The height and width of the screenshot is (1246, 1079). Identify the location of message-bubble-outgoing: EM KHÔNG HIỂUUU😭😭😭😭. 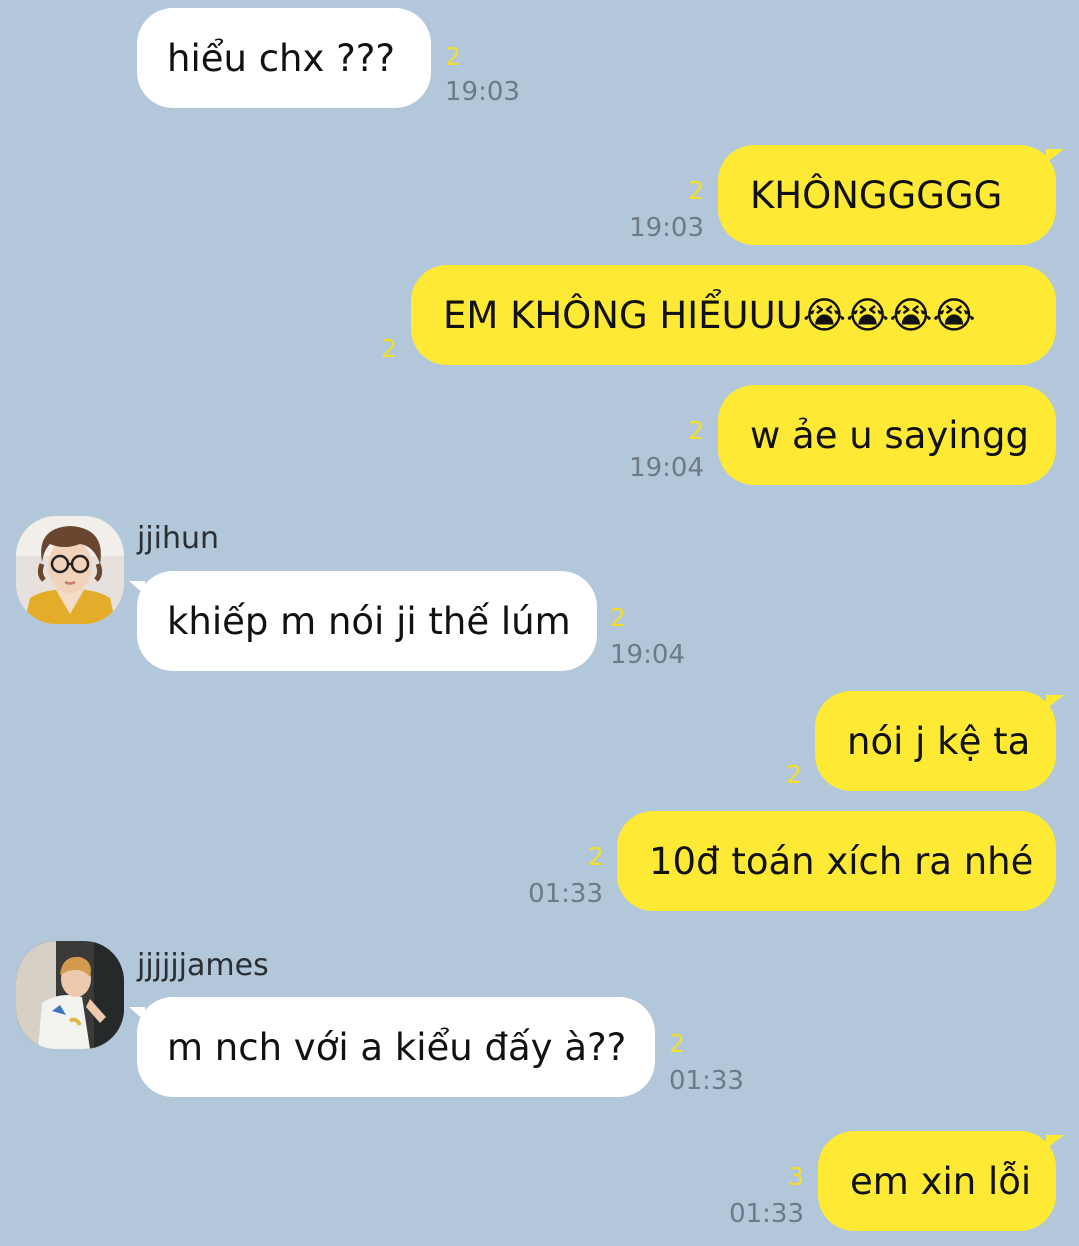
(733, 315).